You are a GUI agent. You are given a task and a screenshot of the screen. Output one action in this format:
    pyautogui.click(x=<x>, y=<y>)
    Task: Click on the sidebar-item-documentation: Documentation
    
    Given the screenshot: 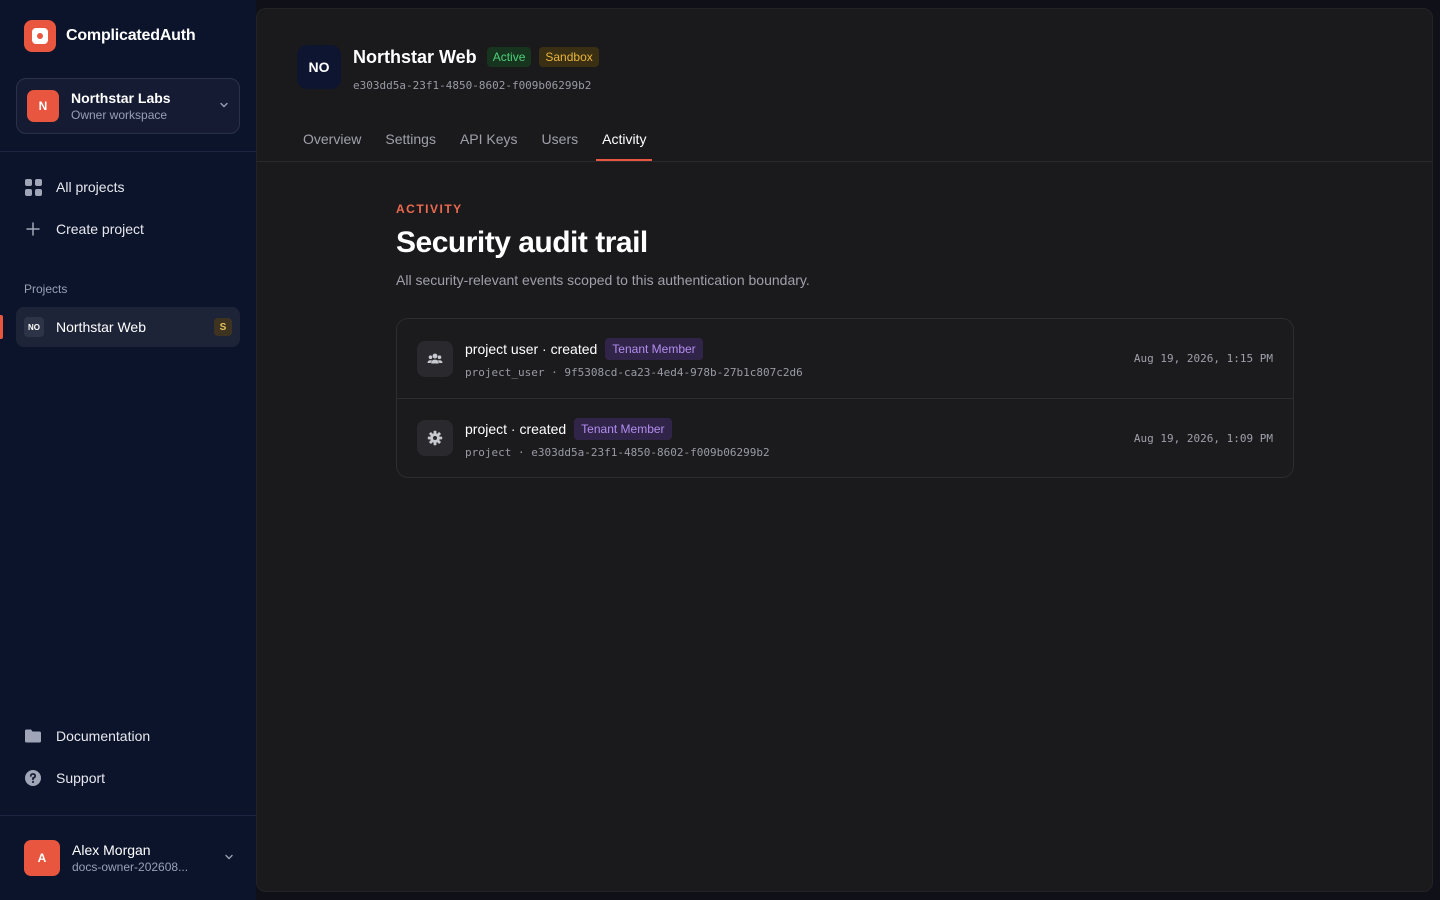 What is the action you would take?
    pyautogui.click(x=128, y=736)
    